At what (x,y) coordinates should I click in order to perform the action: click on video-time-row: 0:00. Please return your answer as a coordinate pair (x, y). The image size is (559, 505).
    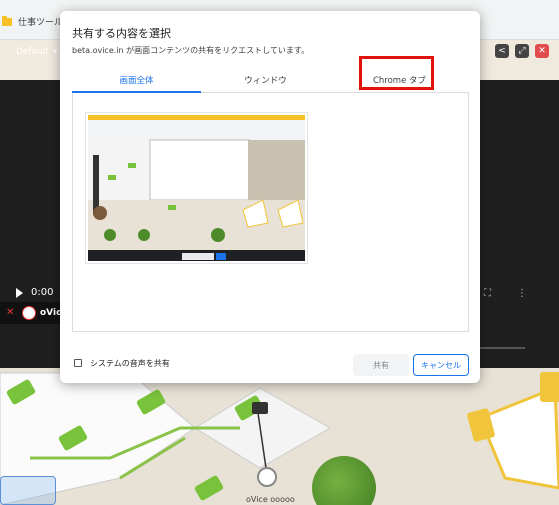
    Looking at the image, I should click on (34, 292).